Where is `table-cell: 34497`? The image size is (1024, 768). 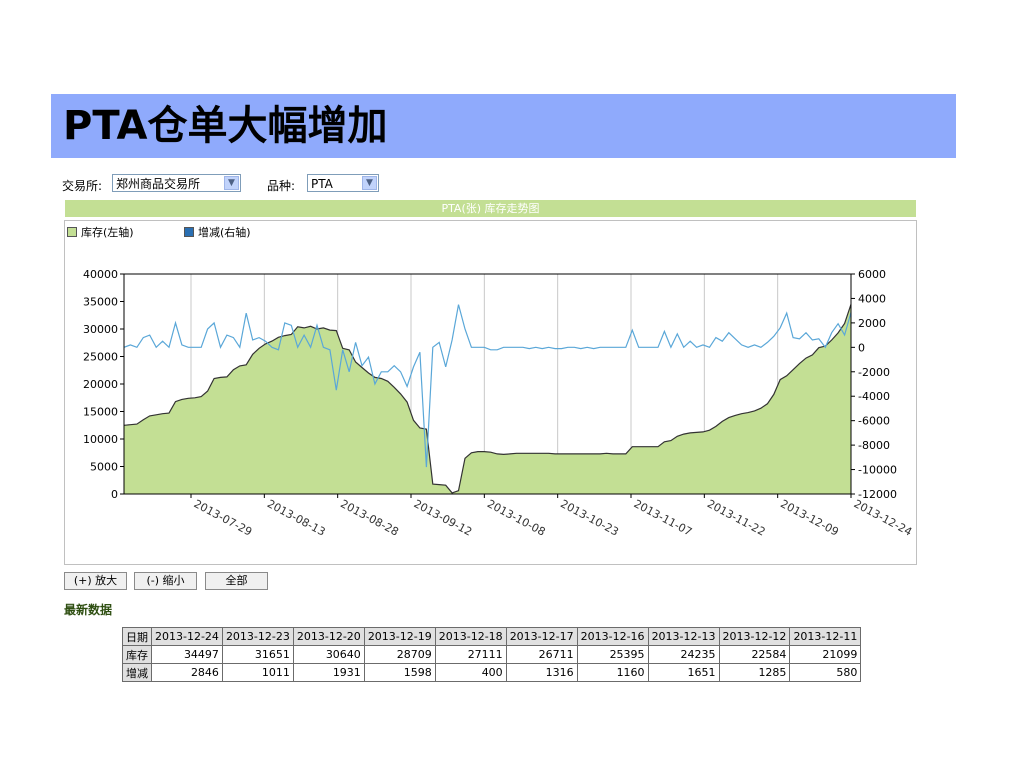 table-cell: 34497 is located at coordinates (187, 654).